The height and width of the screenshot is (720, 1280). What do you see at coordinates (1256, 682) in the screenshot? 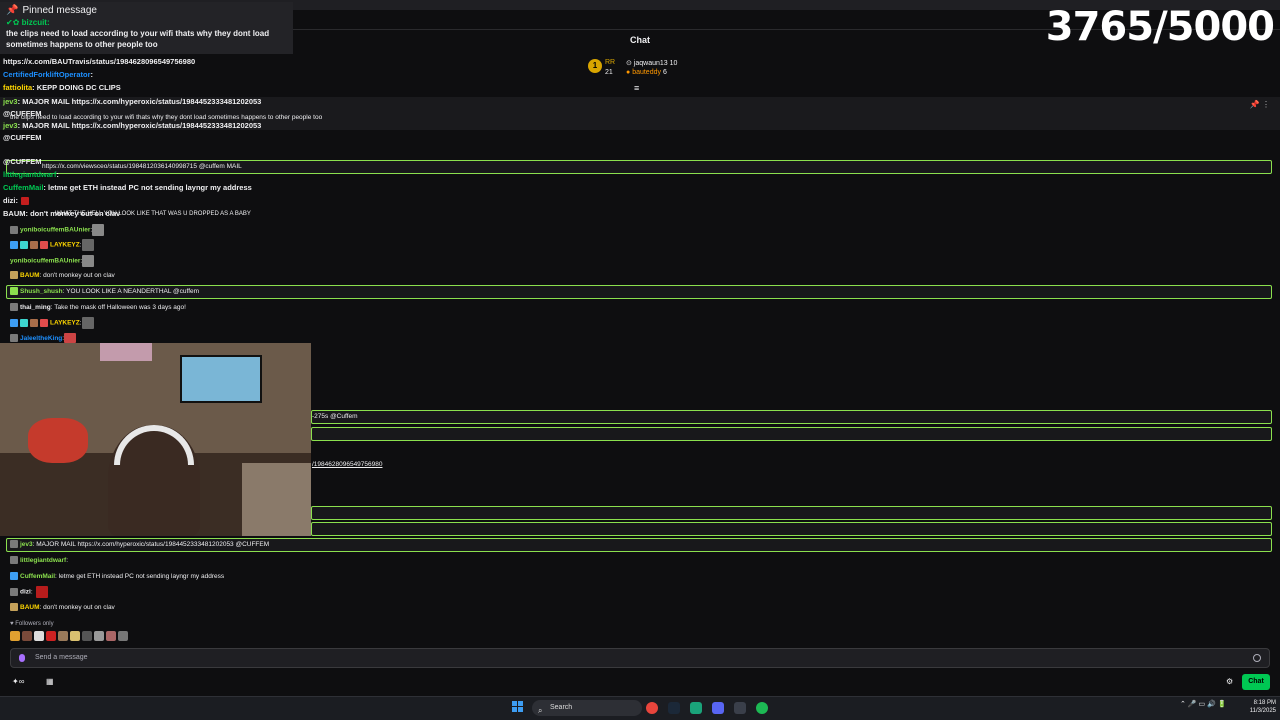
I see `chat-send-button: Chat` at bounding box center [1256, 682].